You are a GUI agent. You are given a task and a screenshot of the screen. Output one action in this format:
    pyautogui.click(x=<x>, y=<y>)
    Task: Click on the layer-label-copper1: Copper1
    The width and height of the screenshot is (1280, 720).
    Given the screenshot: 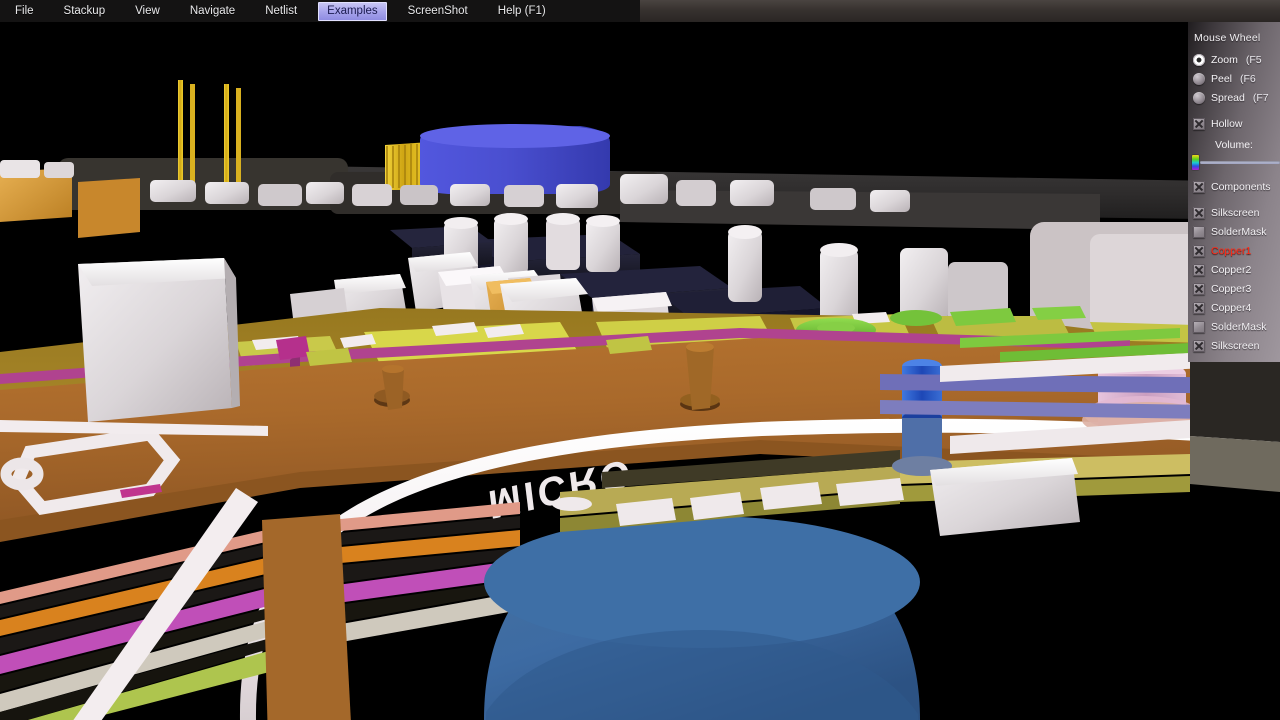 What is the action you would take?
    pyautogui.click(x=1231, y=250)
    